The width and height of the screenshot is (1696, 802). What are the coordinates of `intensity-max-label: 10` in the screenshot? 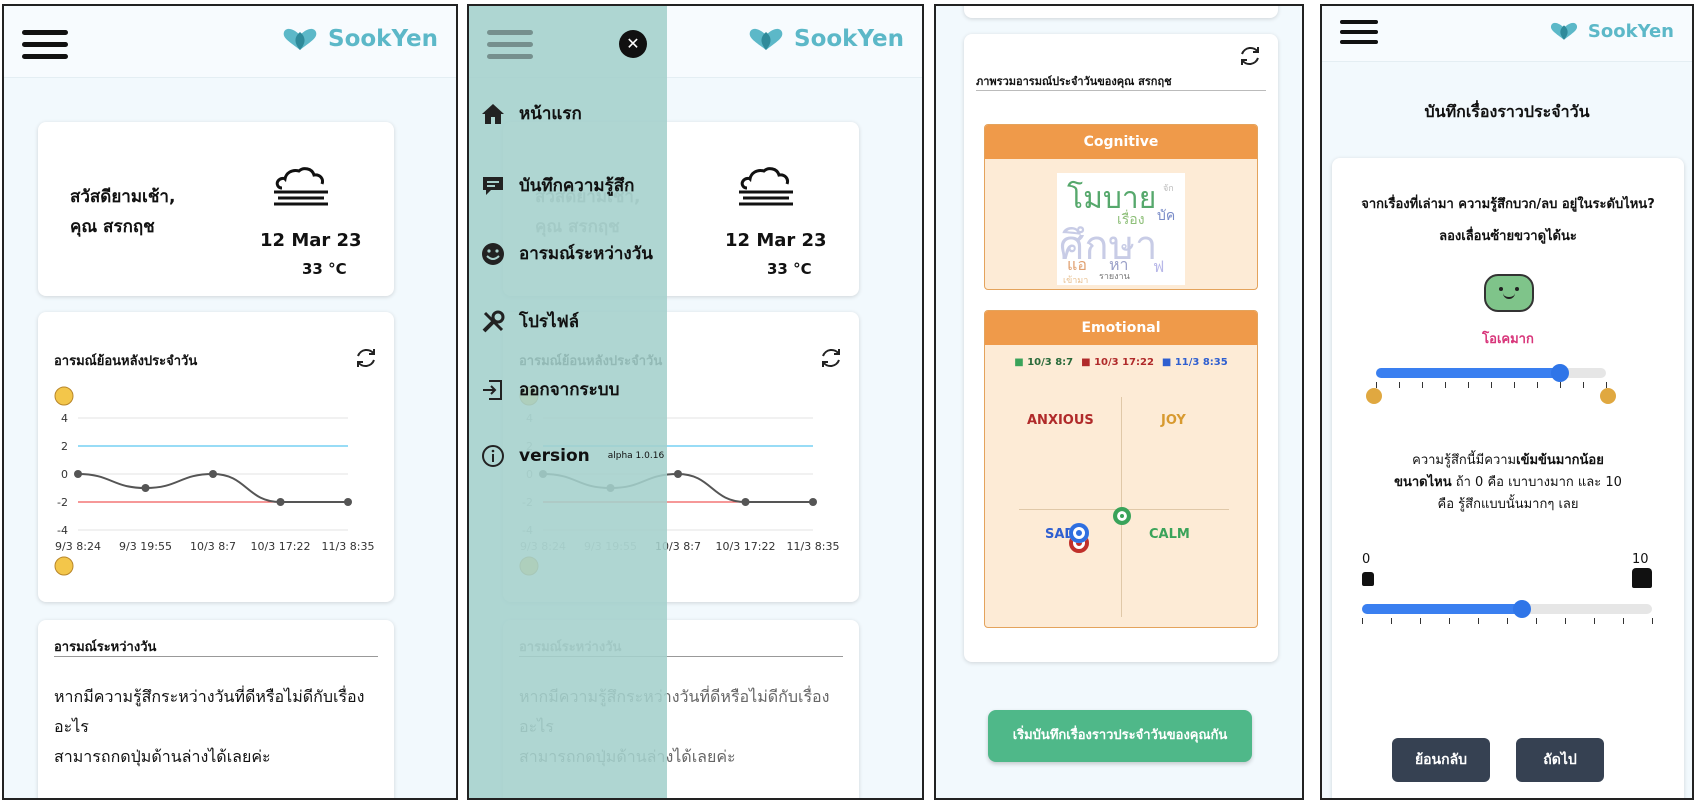 It's located at (1640, 559).